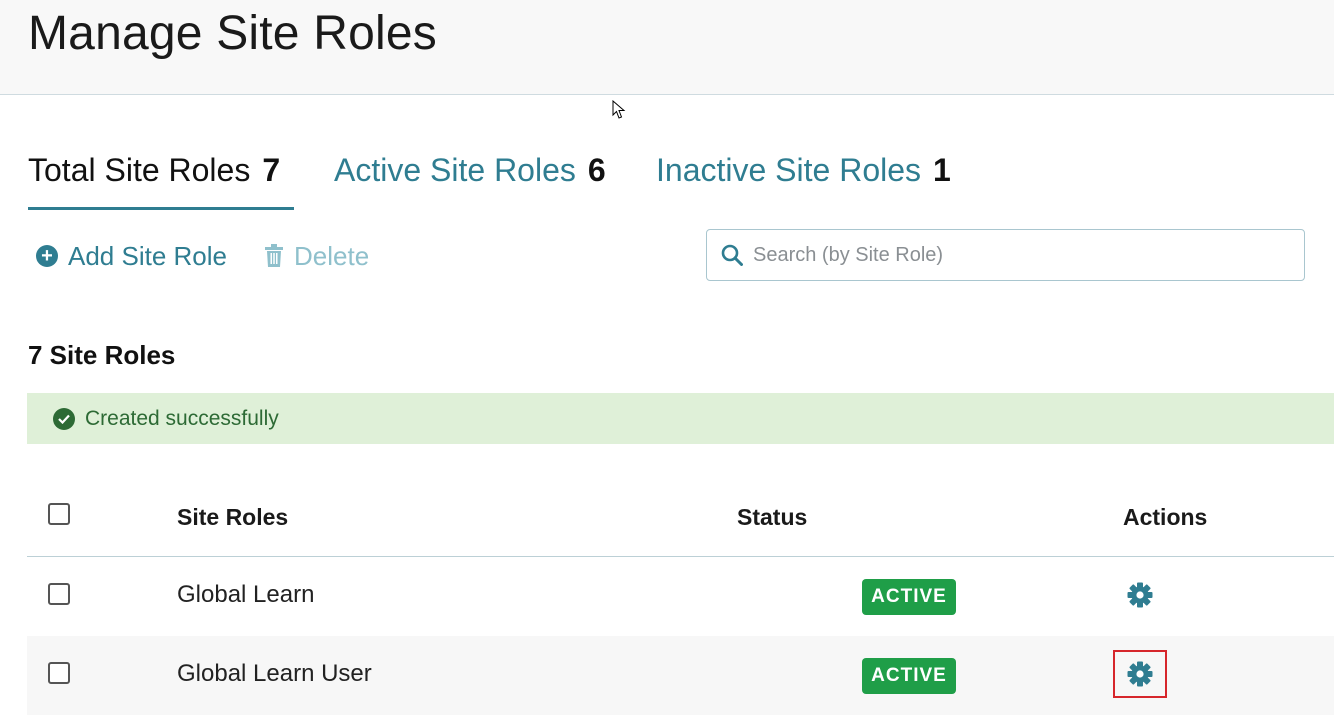  Describe the element at coordinates (680, 516) in the screenshot. I see `table-header: Site Roles Status Actions` at that location.